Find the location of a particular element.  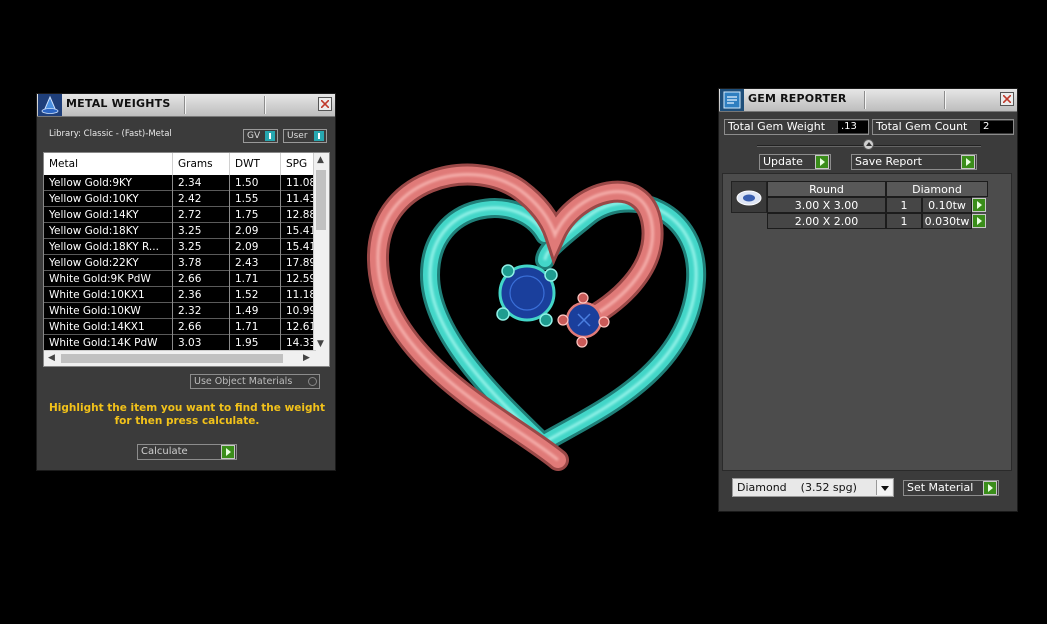

set-material-button: Set Material is located at coordinates (951, 488).